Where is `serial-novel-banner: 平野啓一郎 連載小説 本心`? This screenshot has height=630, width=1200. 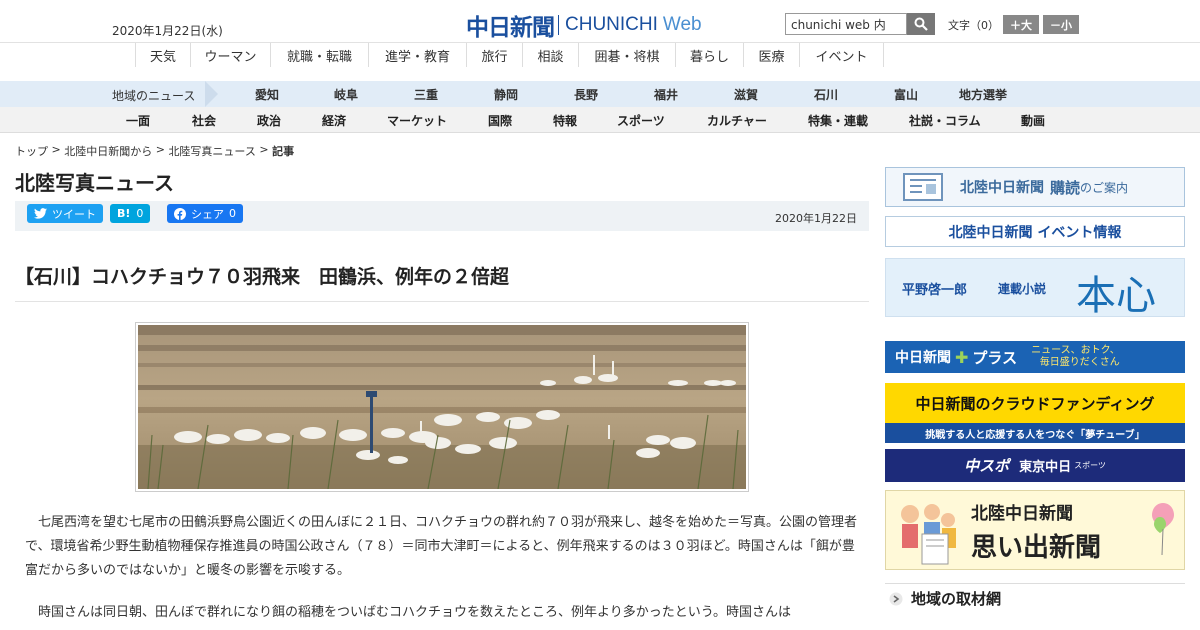
serial-novel-banner: 平野啓一郎 連載小説 本心 is located at coordinates (1035, 288).